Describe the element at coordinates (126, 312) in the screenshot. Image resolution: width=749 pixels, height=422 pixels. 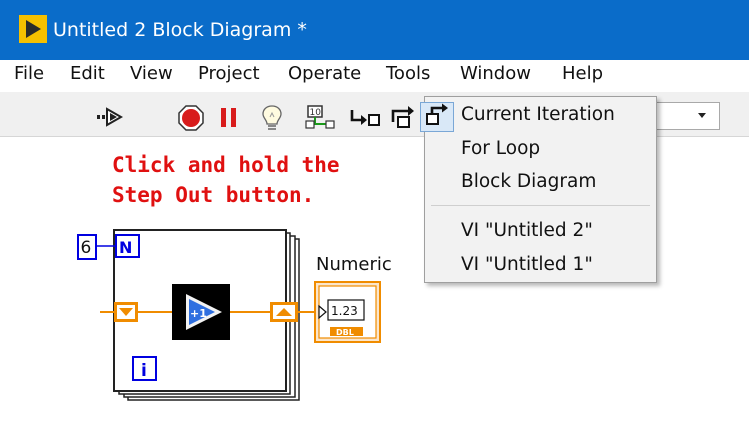
I see `shift-register-left` at that location.